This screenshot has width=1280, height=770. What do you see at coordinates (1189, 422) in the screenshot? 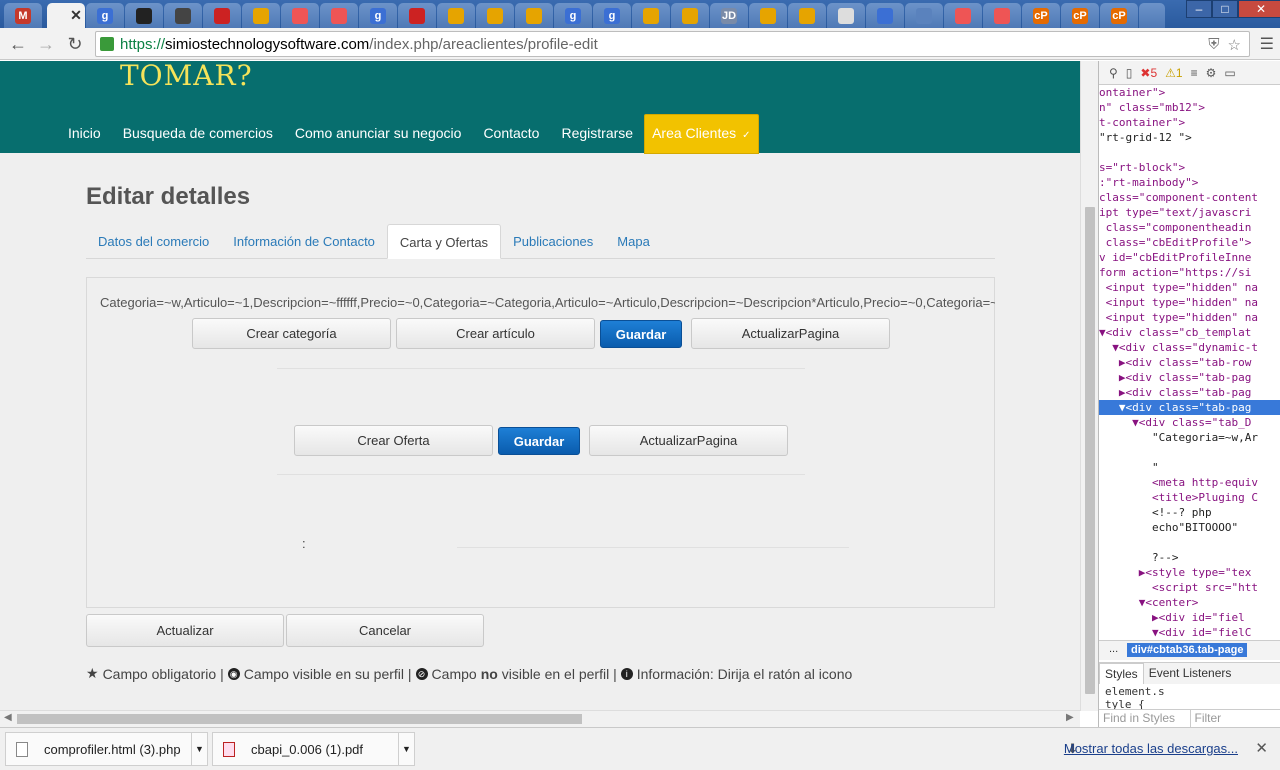
I see `dom-node-line: ▼<div class="tab_D` at bounding box center [1189, 422].